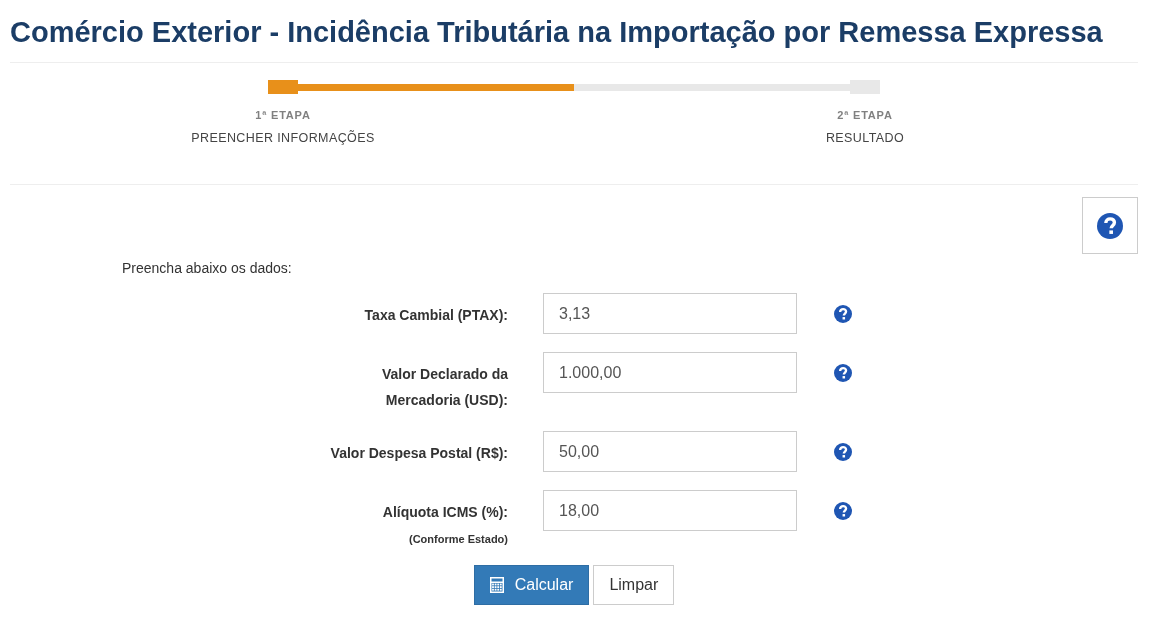  I want to click on field-note: (Conforme Estado), so click(458, 539).